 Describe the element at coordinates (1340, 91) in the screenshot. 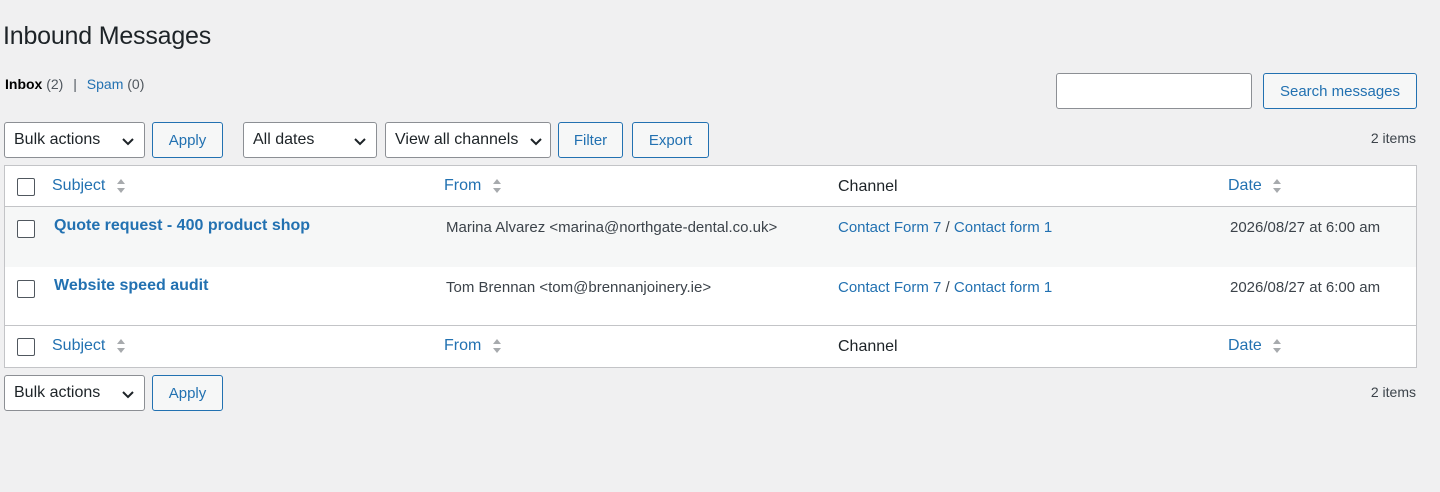

I see `search-messages-button: Search messages` at that location.